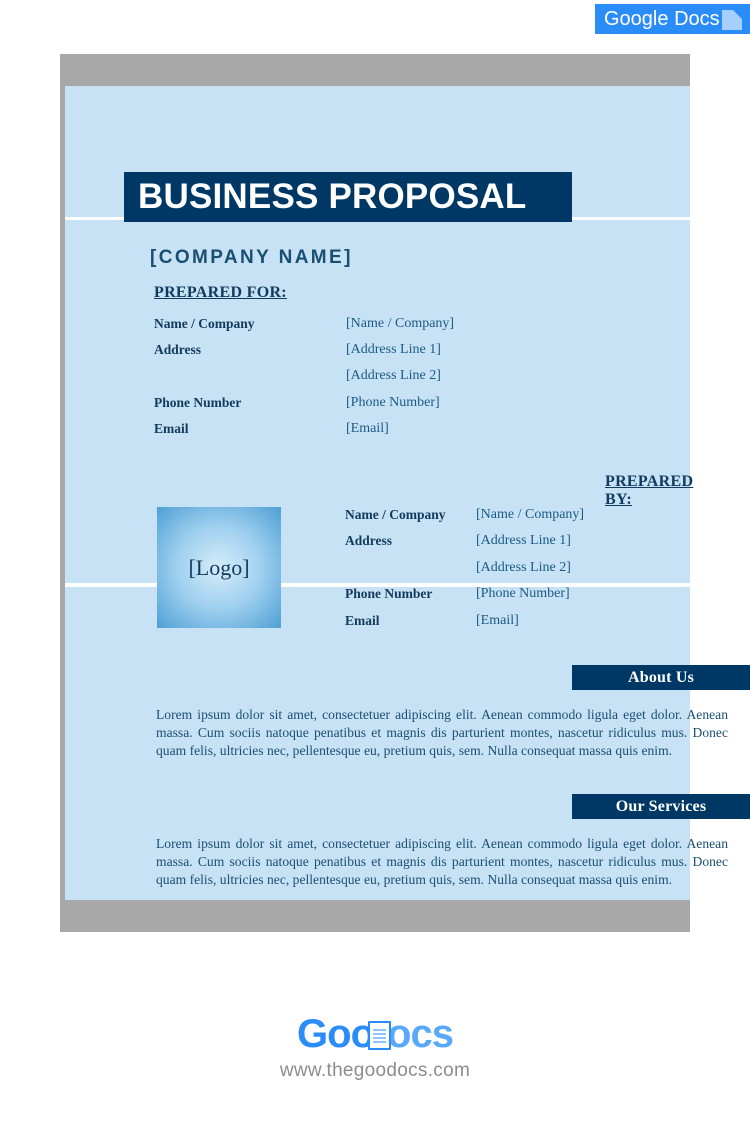 This screenshot has width=750, height=1144. Describe the element at coordinates (332, 196) in the screenshot. I see `page-title: BUSINESS PROPOSAL` at that location.